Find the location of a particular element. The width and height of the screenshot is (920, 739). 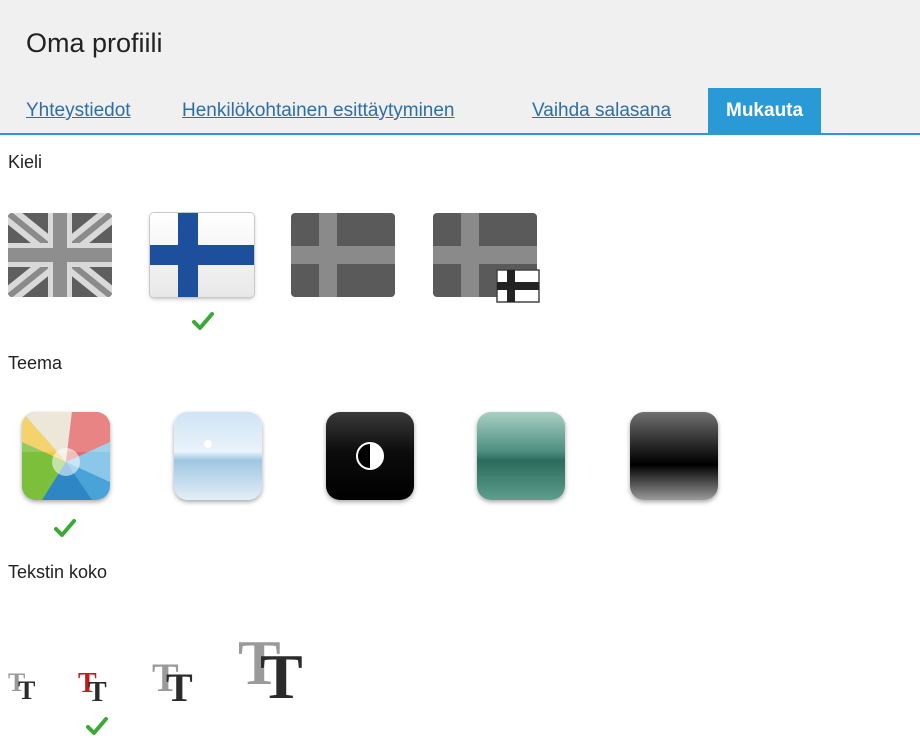

language-option-finnish is located at coordinates (202, 271).